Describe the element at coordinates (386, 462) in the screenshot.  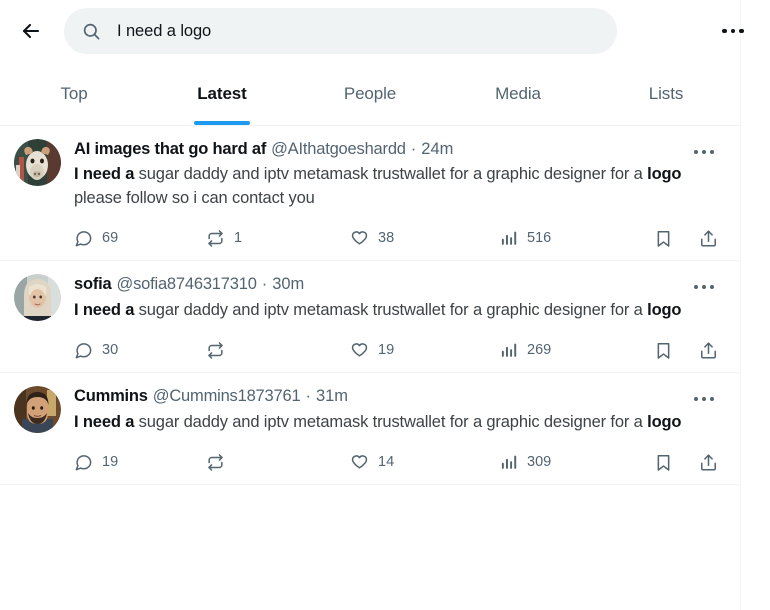
I see `like-count: 14` at that location.